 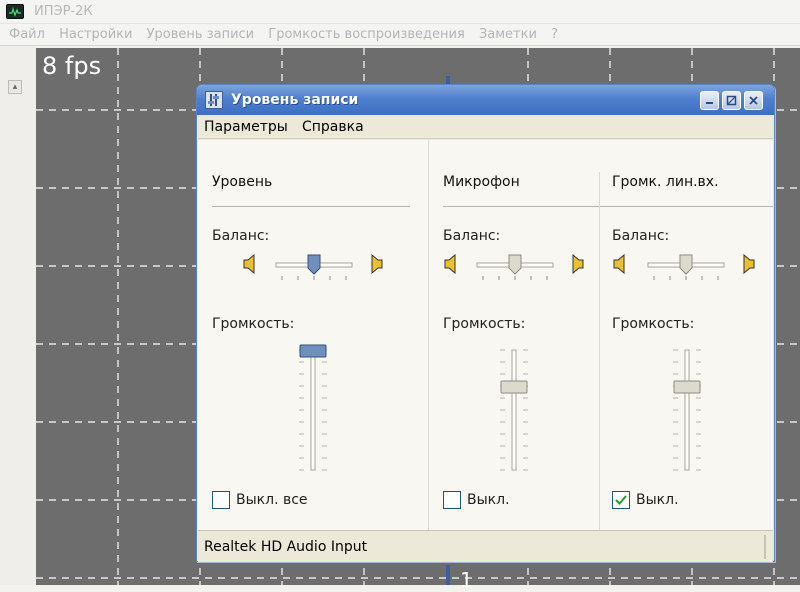 I want to click on menu-file: Файл, so click(x=27, y=33).